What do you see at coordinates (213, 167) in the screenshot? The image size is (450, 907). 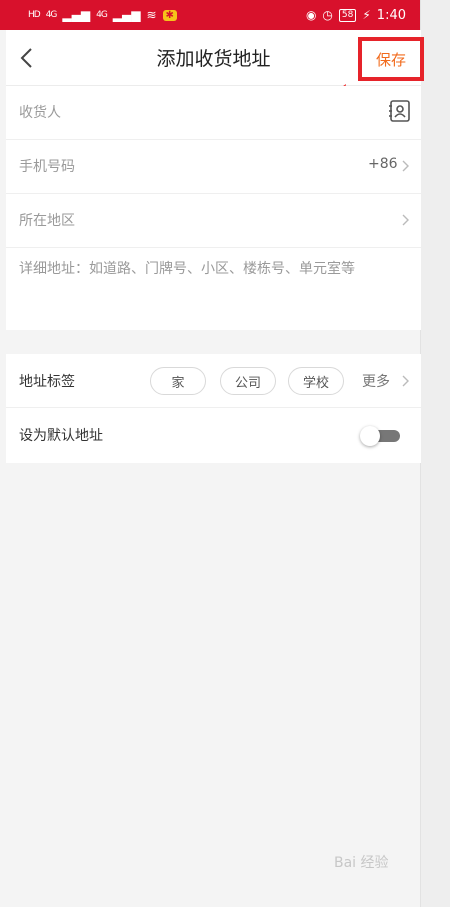 I see `phone-field: 手机号码 +86` at bounding box center [213, 167].